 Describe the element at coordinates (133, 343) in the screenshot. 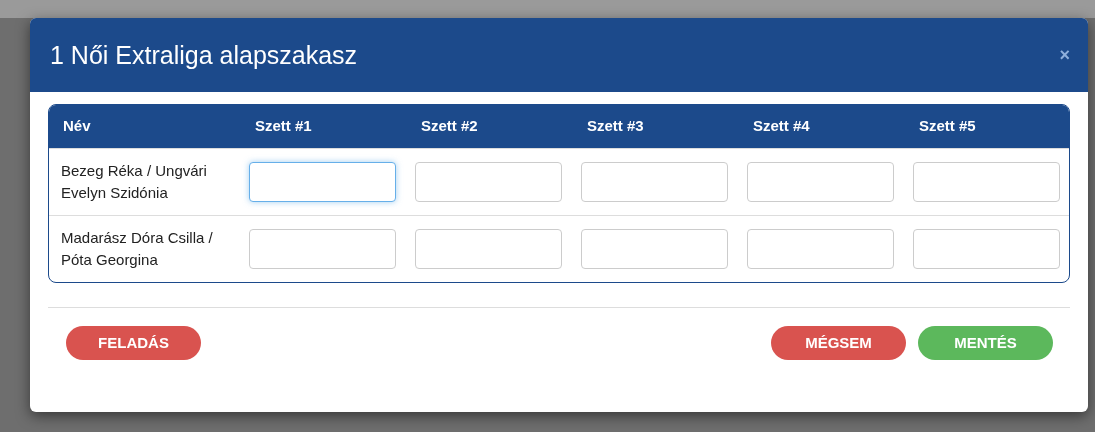

I see `action-button: FELADÁS` at that location.